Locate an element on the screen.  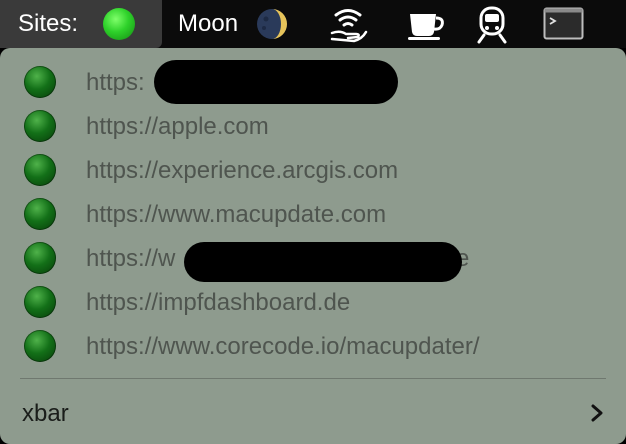
moon-phase-icon is located at coordinates (272, 24).